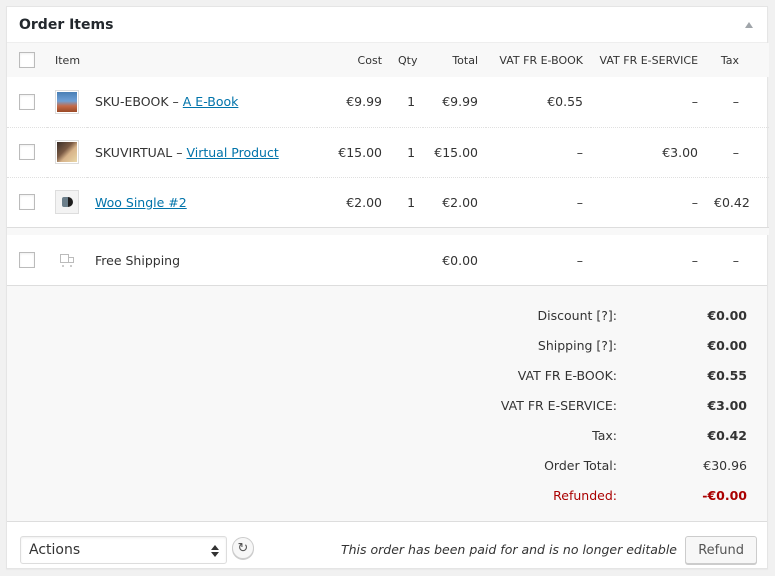 Image resolution: width=775 pixels, height=576 pixels. I want to click on item-cost: €2.00, so click(354, 201).